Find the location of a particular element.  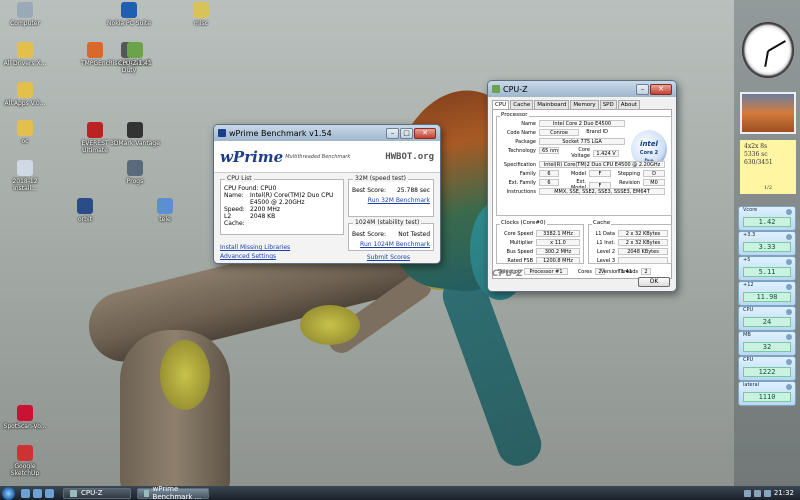

cache-title: Cache is located at coordinates (602, 223).